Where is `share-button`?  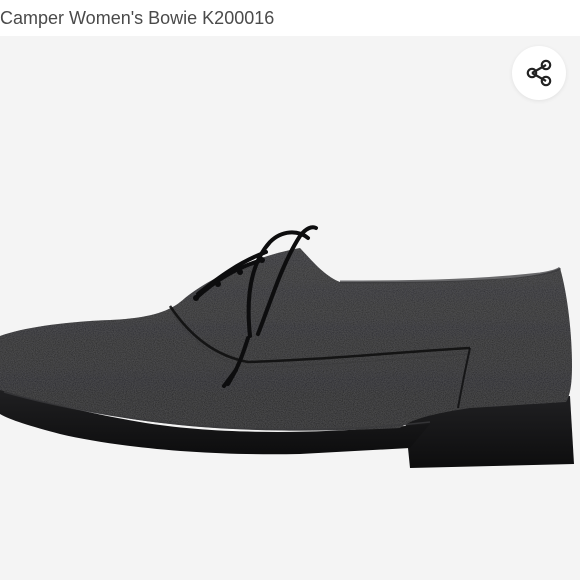
share-button is located at coordinates (539, 73).